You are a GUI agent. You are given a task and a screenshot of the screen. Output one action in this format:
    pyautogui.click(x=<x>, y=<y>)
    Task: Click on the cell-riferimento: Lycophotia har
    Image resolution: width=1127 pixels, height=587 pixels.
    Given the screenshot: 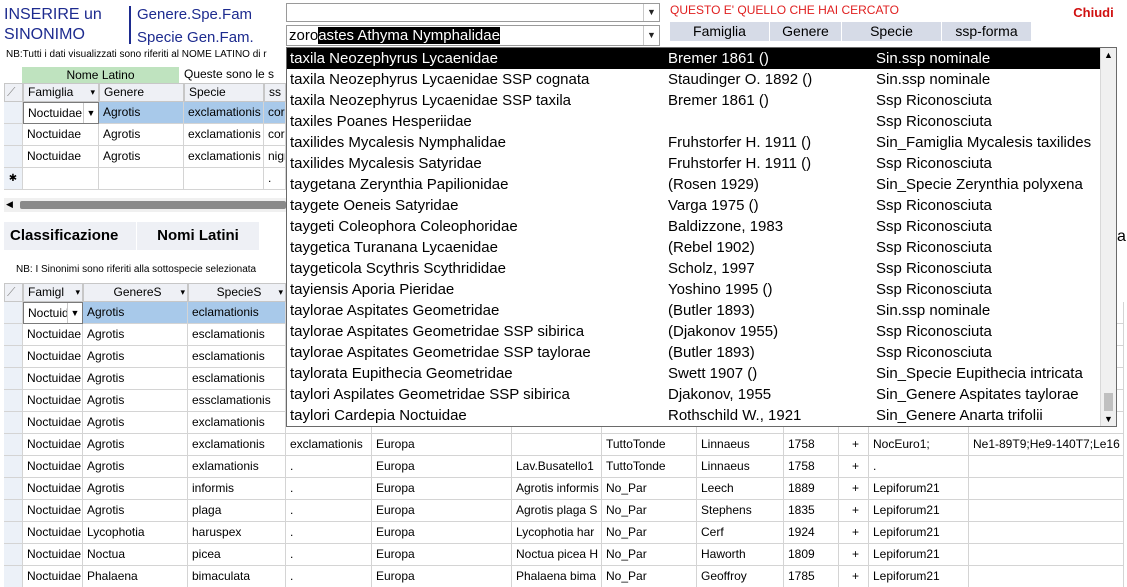 What is the action you would take?
    pyautogui.click(x=557, y=533)
    